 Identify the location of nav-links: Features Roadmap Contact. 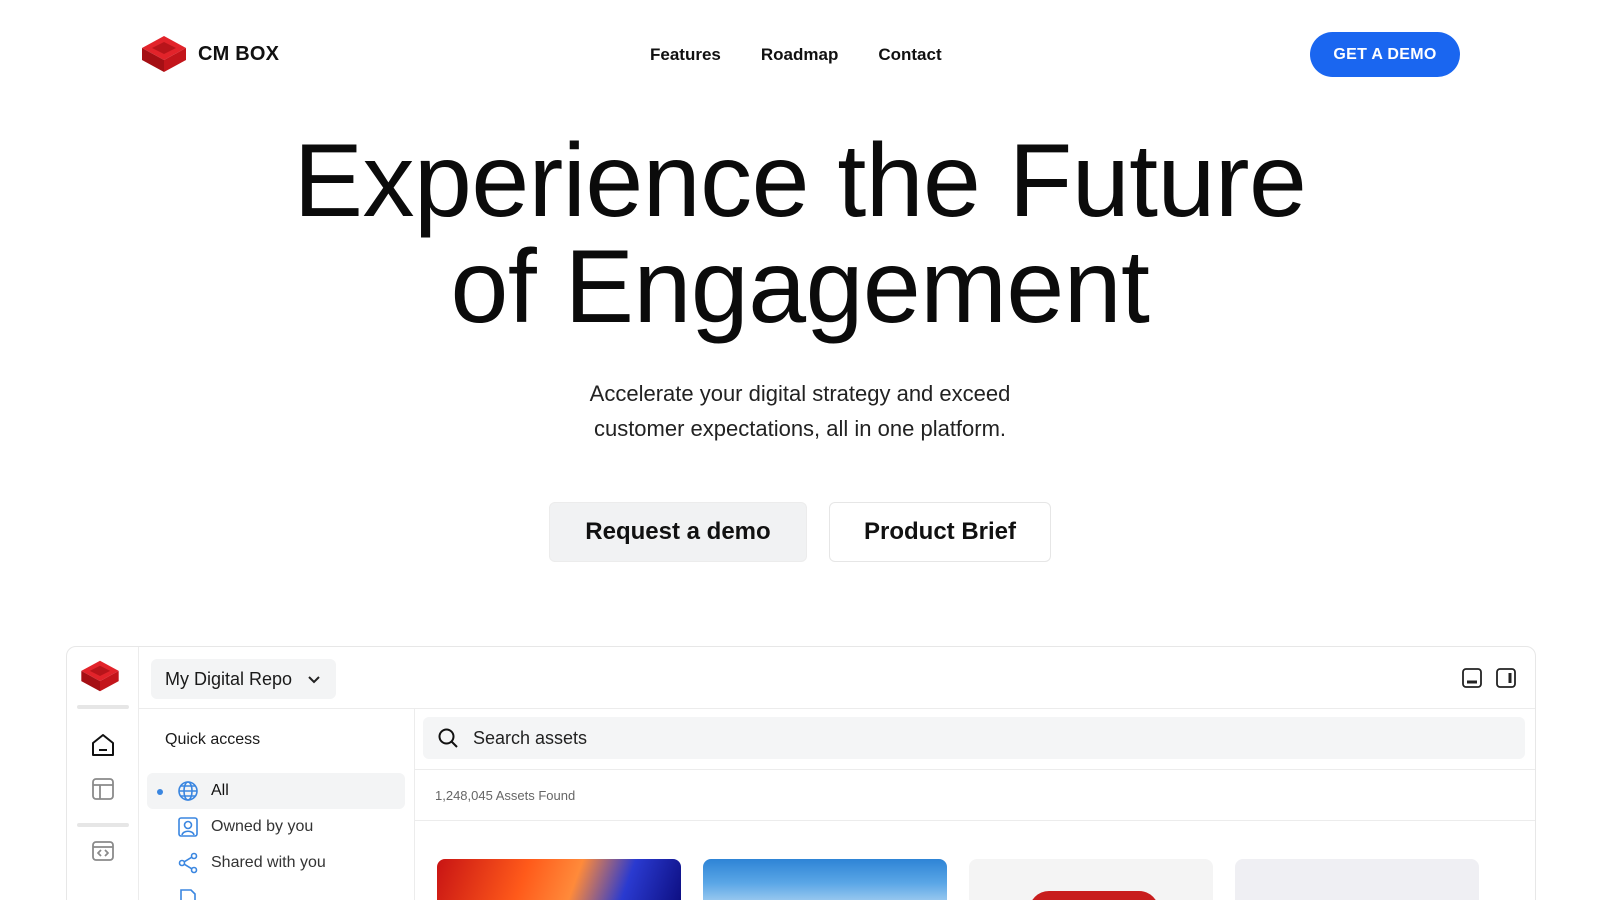
(796, 55).